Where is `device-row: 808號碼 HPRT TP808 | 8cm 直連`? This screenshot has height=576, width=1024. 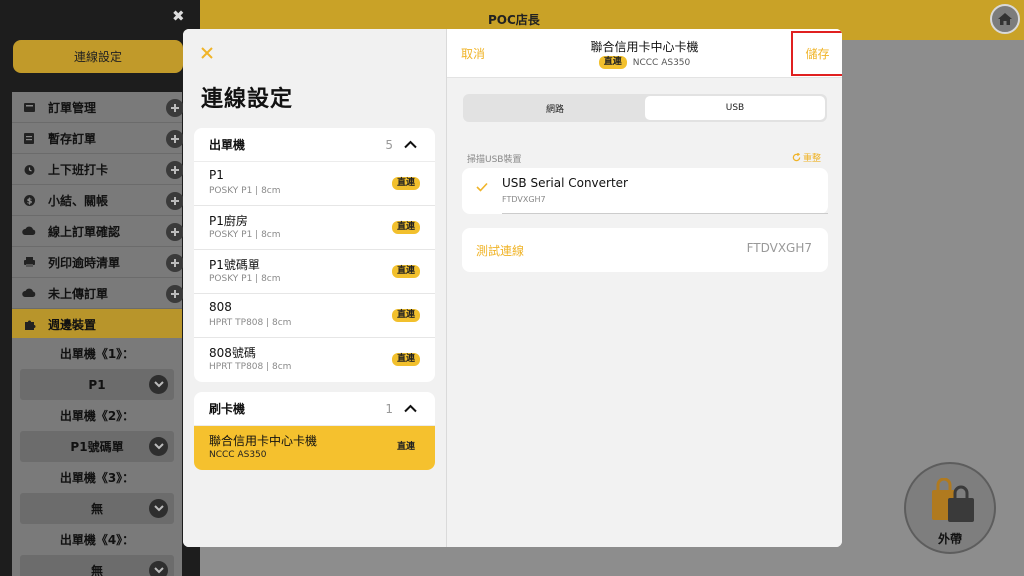 device-row: 808號碼 HPRT TP808 | 8cm 直連 is located at coordinates (314, 360).